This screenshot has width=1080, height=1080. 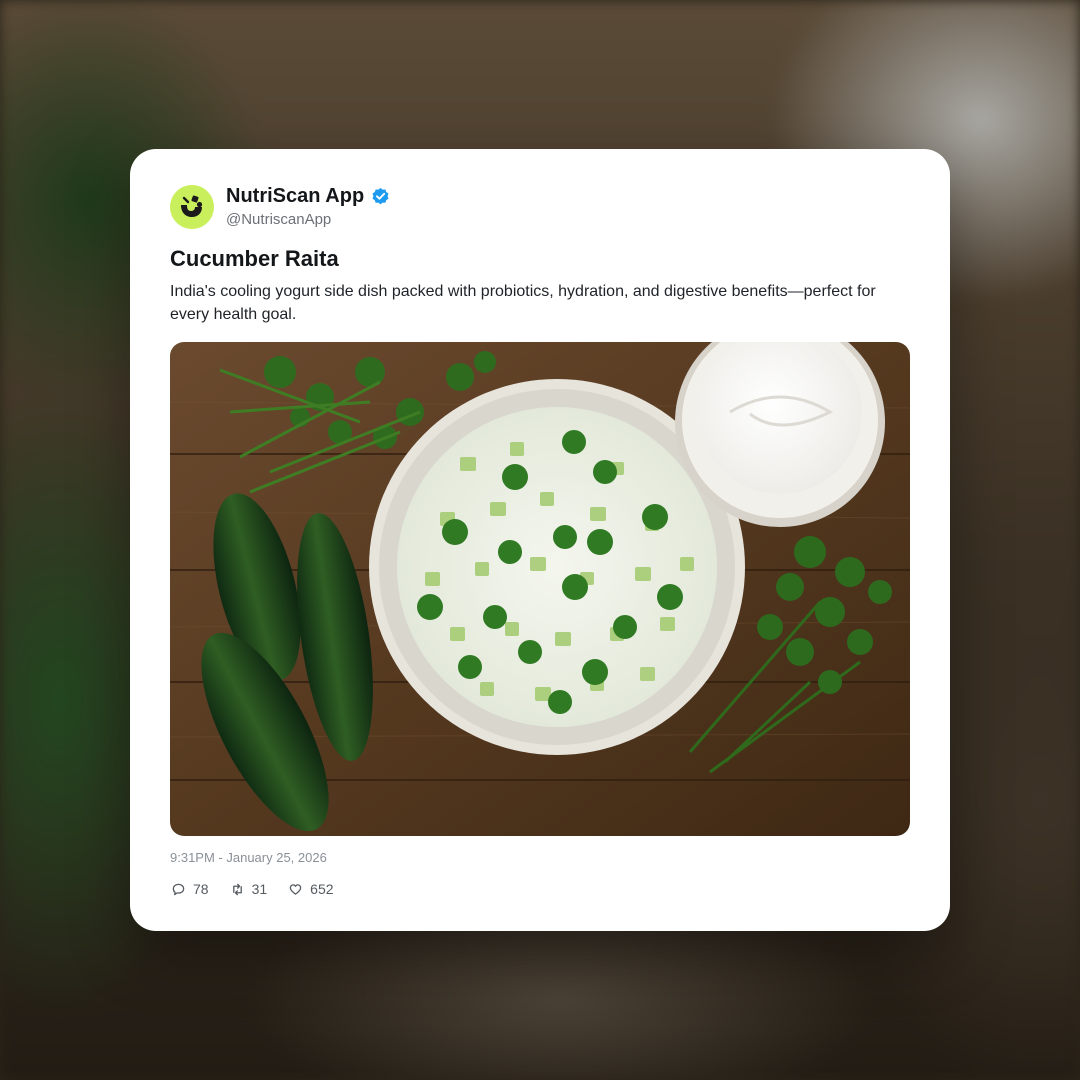 I want to click on like-count: 652, so click(x=322, y=889).